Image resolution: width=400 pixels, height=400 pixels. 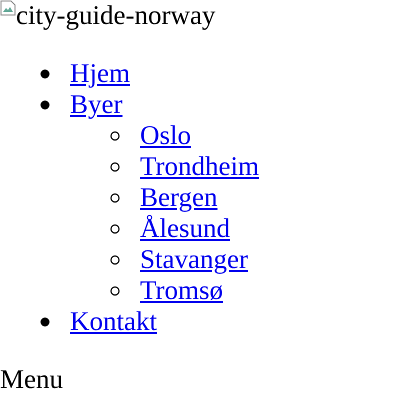 What do you see at coordinates (96, 104) in the screenshot?
I see `nav-link: Byer` at bounding box center [96, 104].